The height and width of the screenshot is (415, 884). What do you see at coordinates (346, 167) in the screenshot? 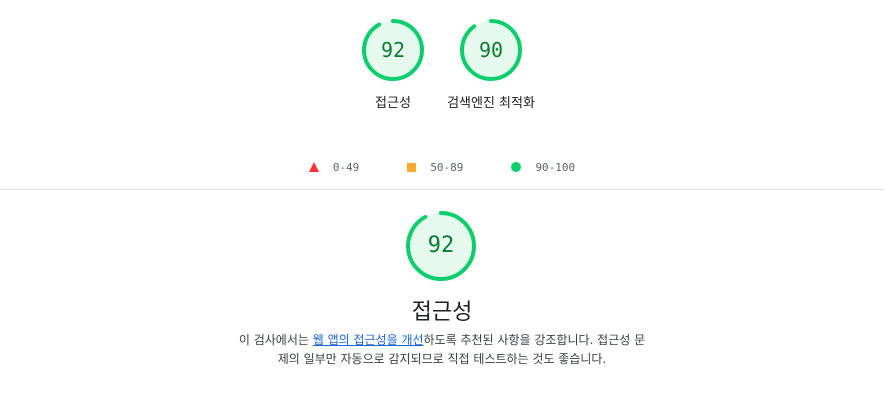
I see `legend-range: 0-49` at bounding box center [346, 167].